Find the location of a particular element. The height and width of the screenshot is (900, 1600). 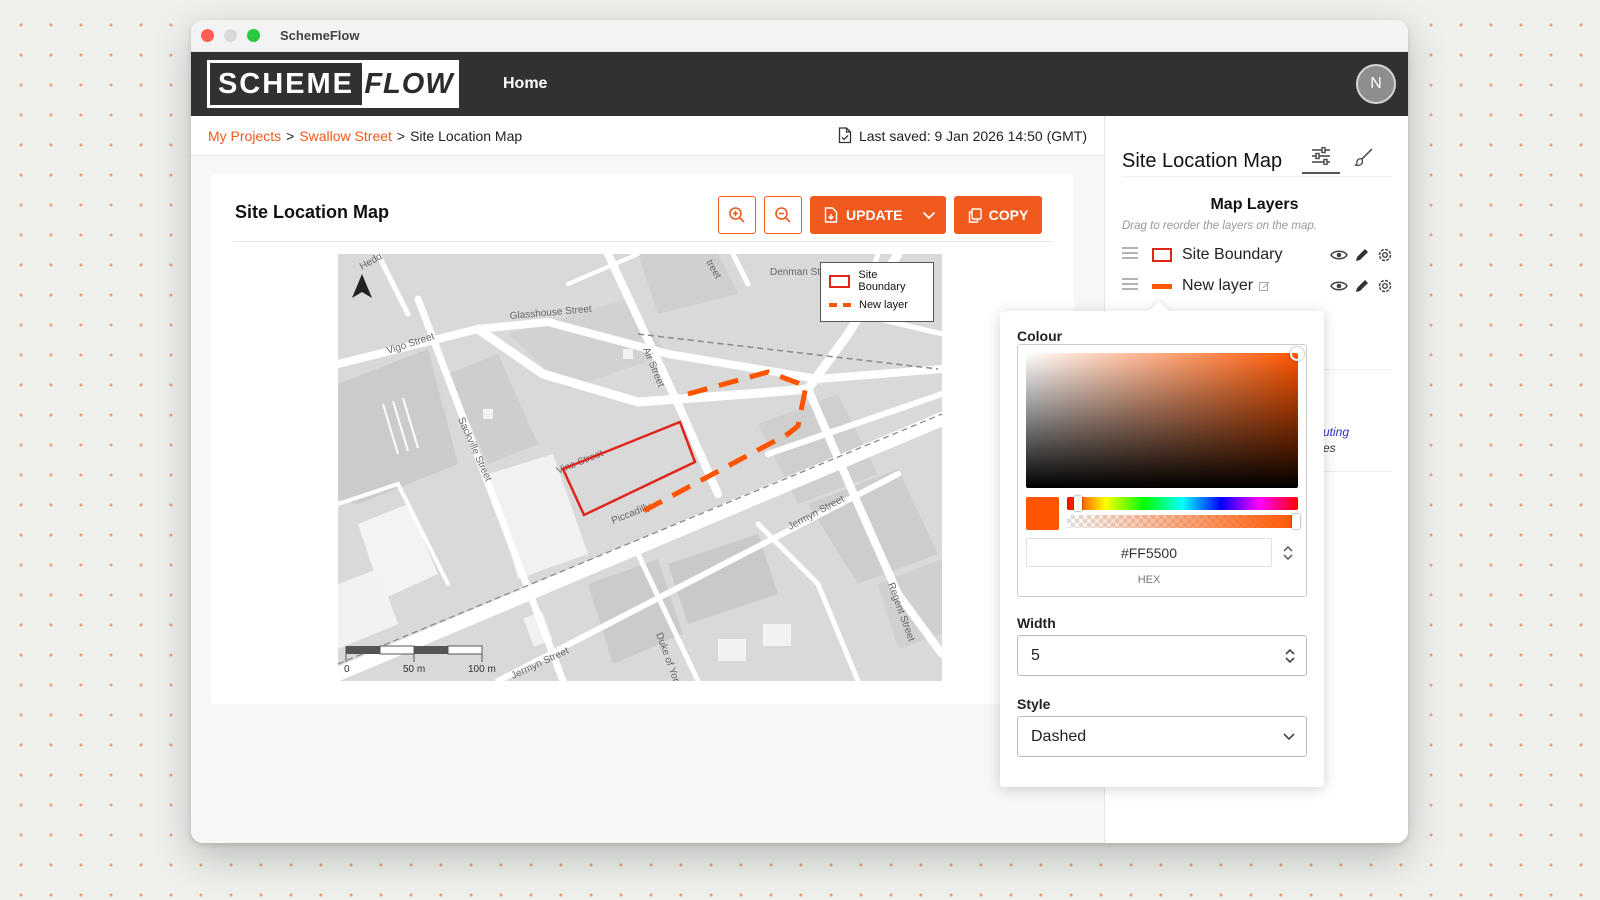

breadcrumb-swallow-street: Swallow Street is located at coordinates (345, 136).